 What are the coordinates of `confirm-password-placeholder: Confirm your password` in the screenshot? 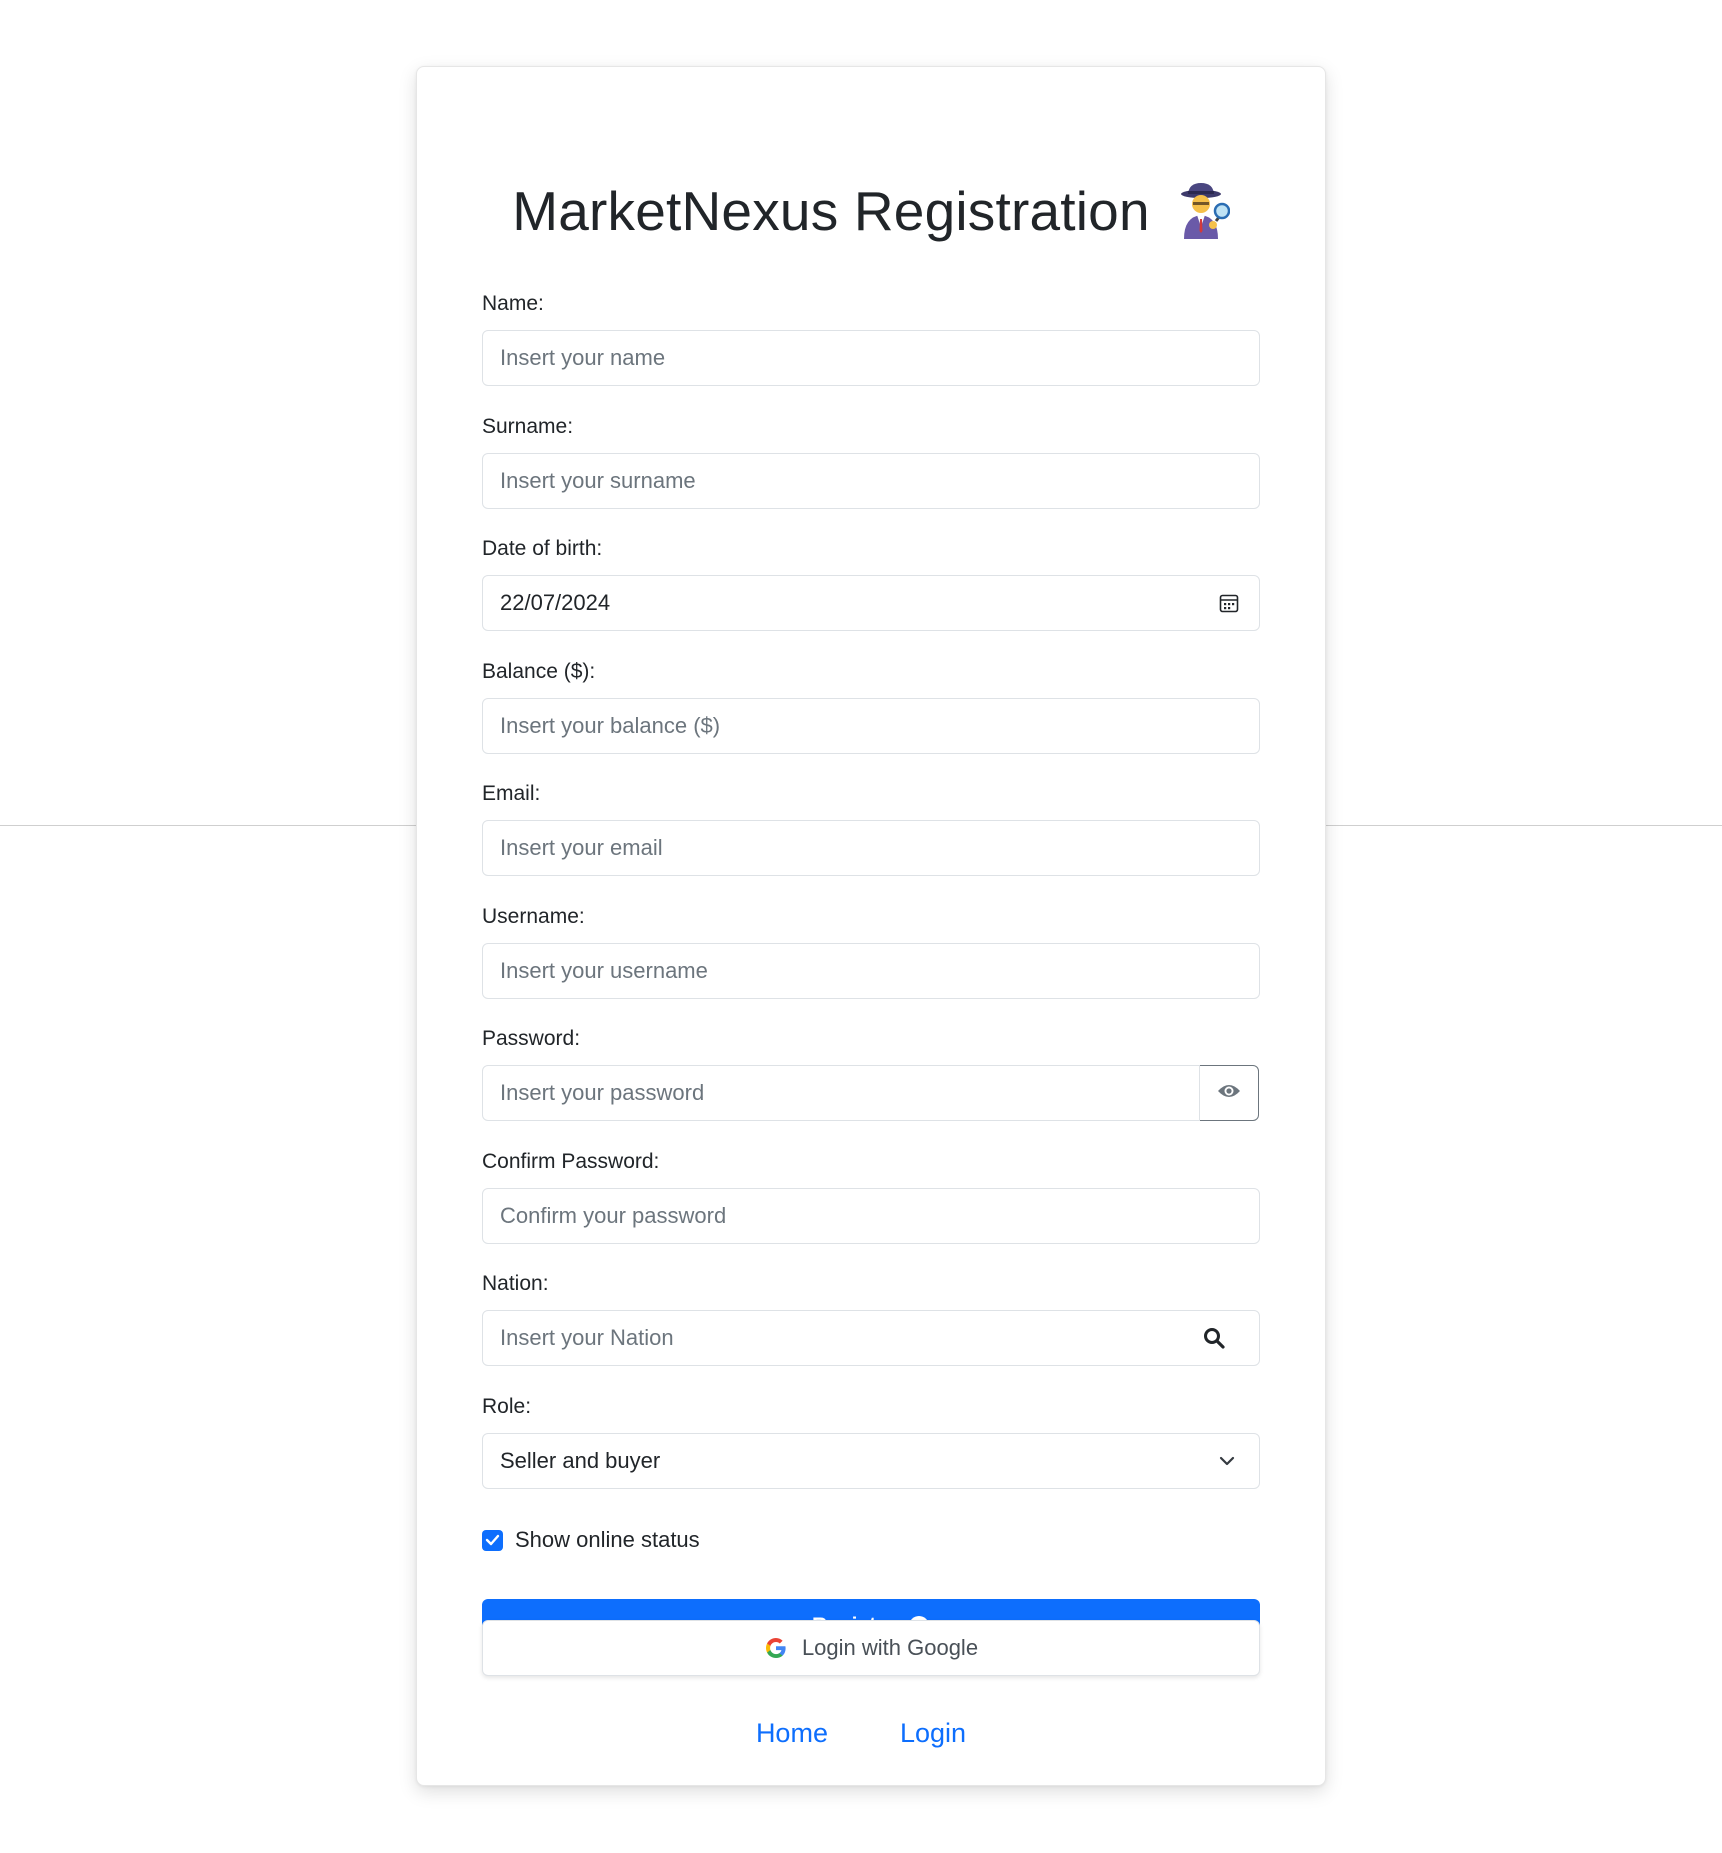 It's located at (613, 1215).